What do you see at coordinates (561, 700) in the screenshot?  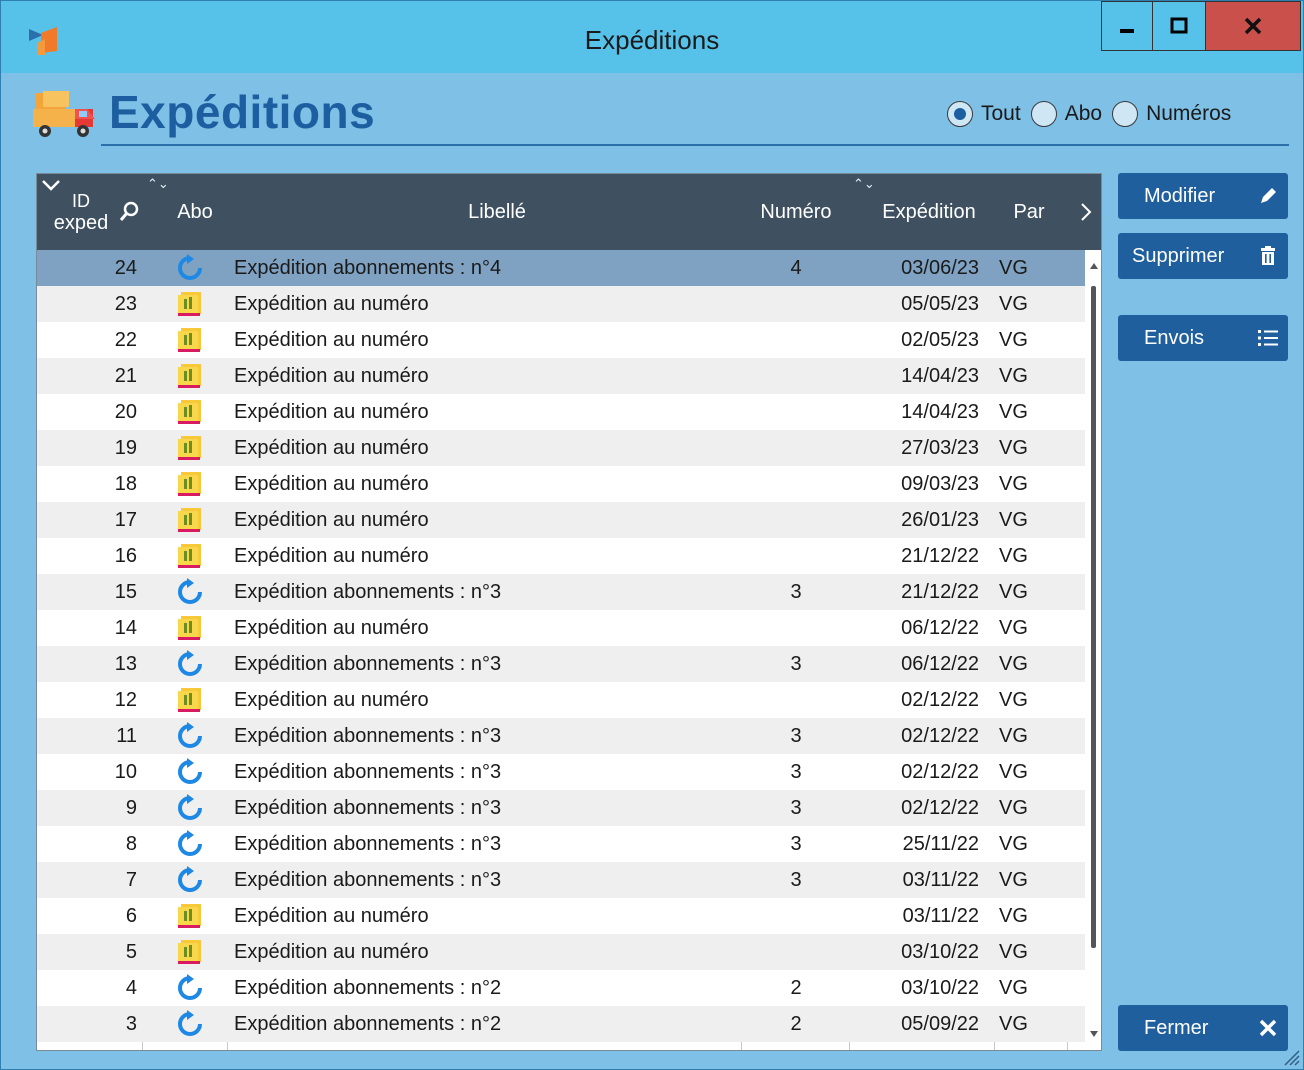 I see `table-row: 12 Expédition au numéro 02/12/22 VG` at bounding box center [561, 700].